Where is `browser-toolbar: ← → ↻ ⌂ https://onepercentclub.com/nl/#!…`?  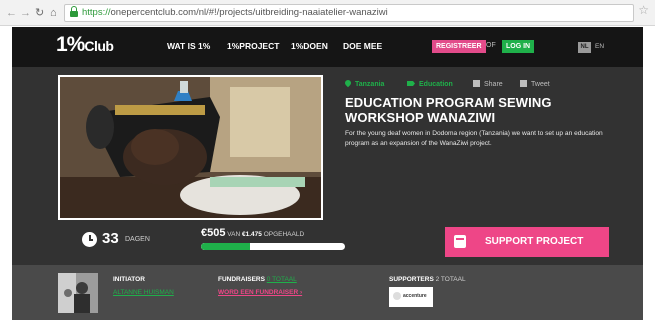
browser-toolbar: ← → ↻ ⌂ https://onepercentclub.com/nl/#!… is located at coordinates (327, 13).